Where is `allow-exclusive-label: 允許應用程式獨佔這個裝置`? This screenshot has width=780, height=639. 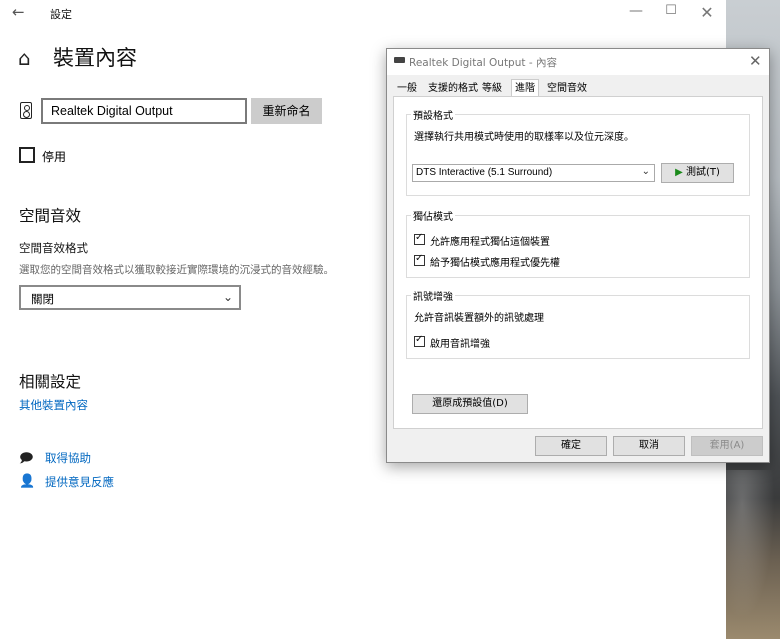 allow-exclusive-label: 允許應用程式獨佔這個裝置 is located at coordinates (490, 242).